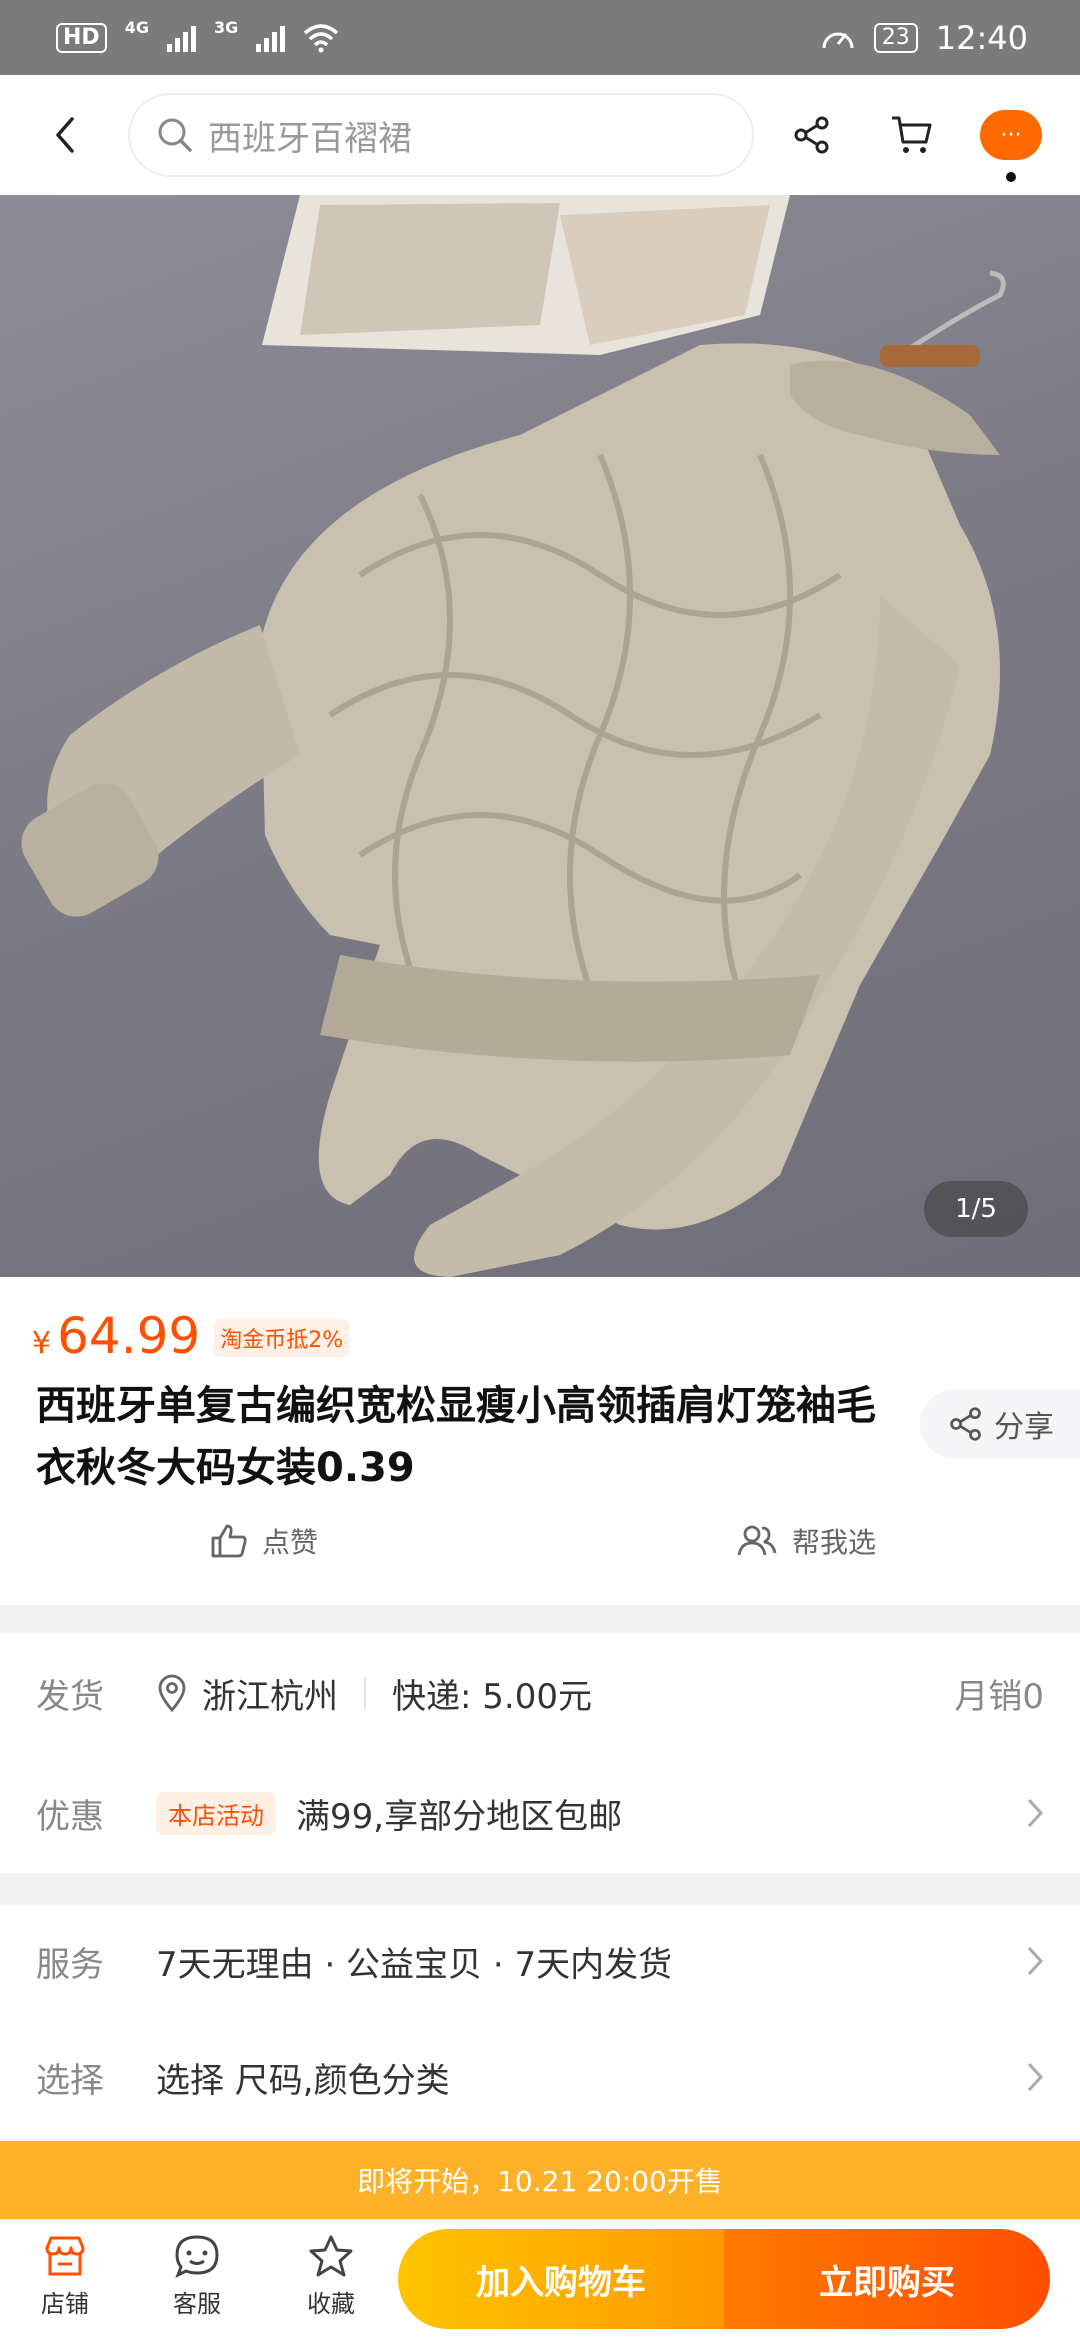  I want to click on battery-indicator: 23, so click(895, 37).